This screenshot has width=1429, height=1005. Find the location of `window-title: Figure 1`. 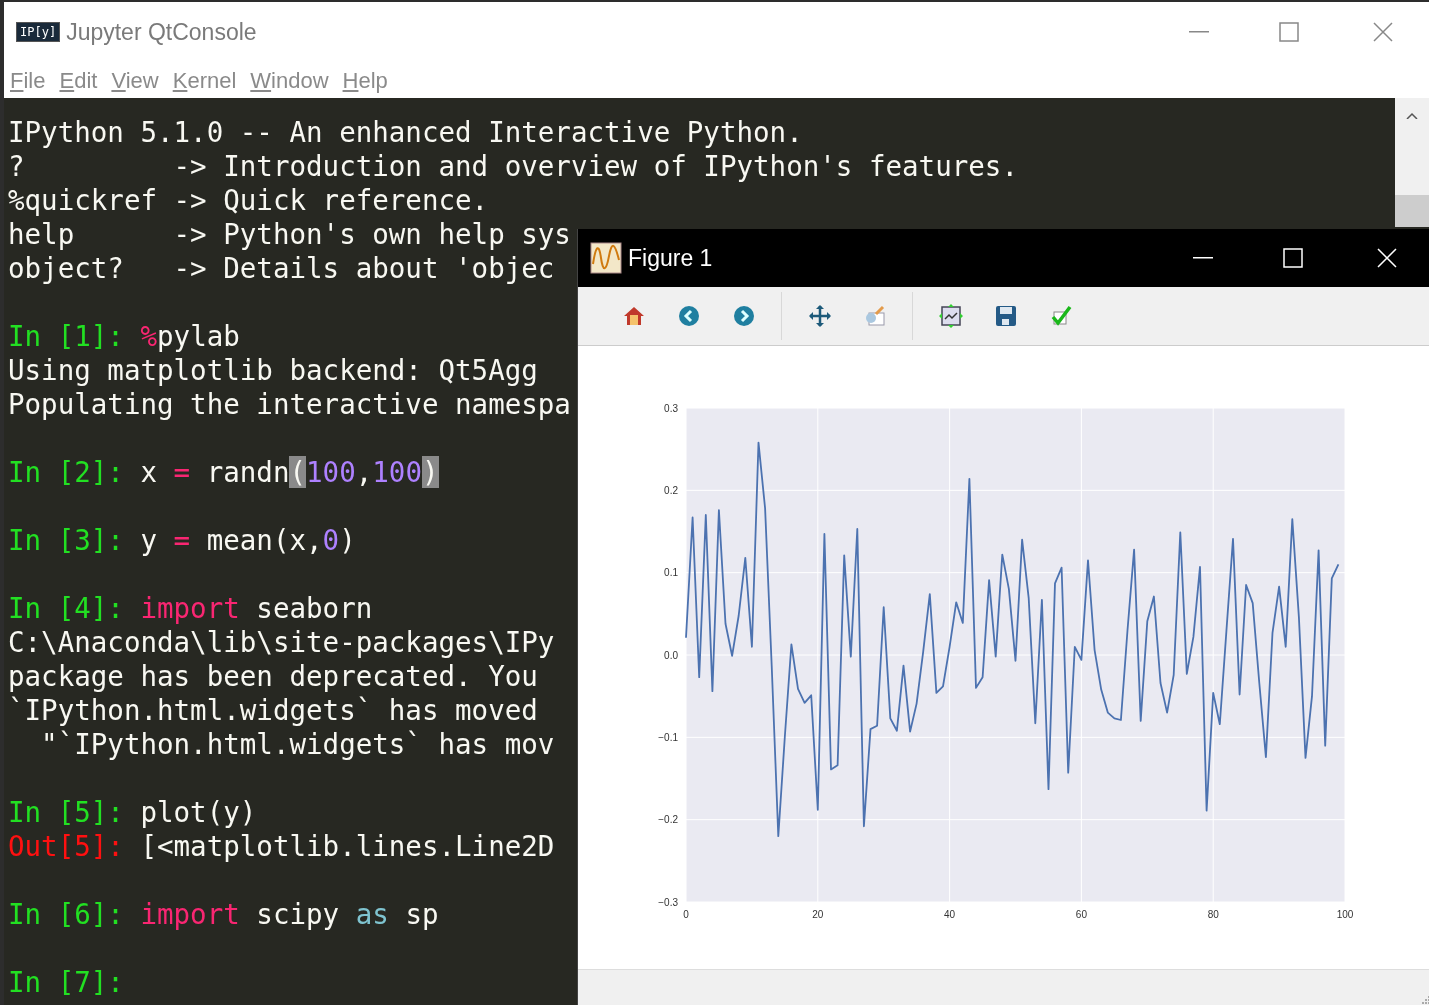

window-title: Figure 1 is located at coordinates (670, 258).